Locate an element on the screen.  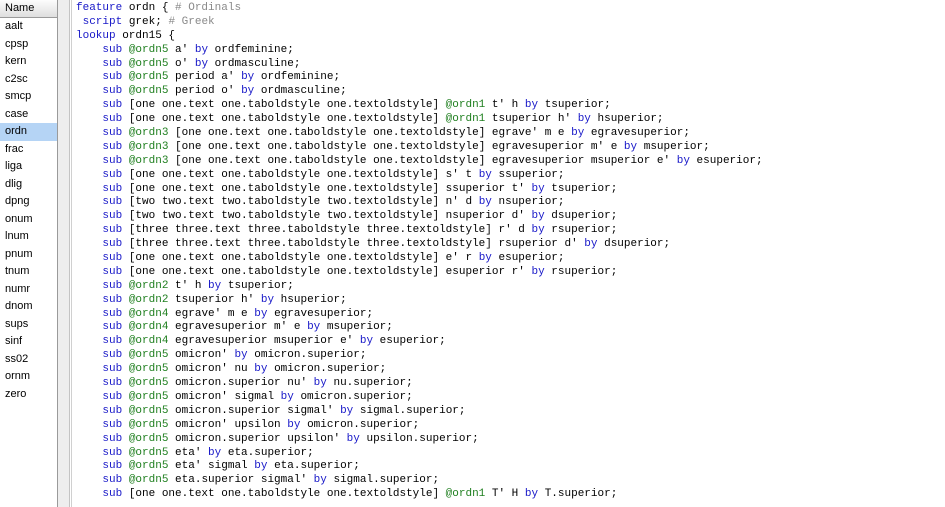
feature-item-ss02: ss02 is located at coordinates (28, 360).